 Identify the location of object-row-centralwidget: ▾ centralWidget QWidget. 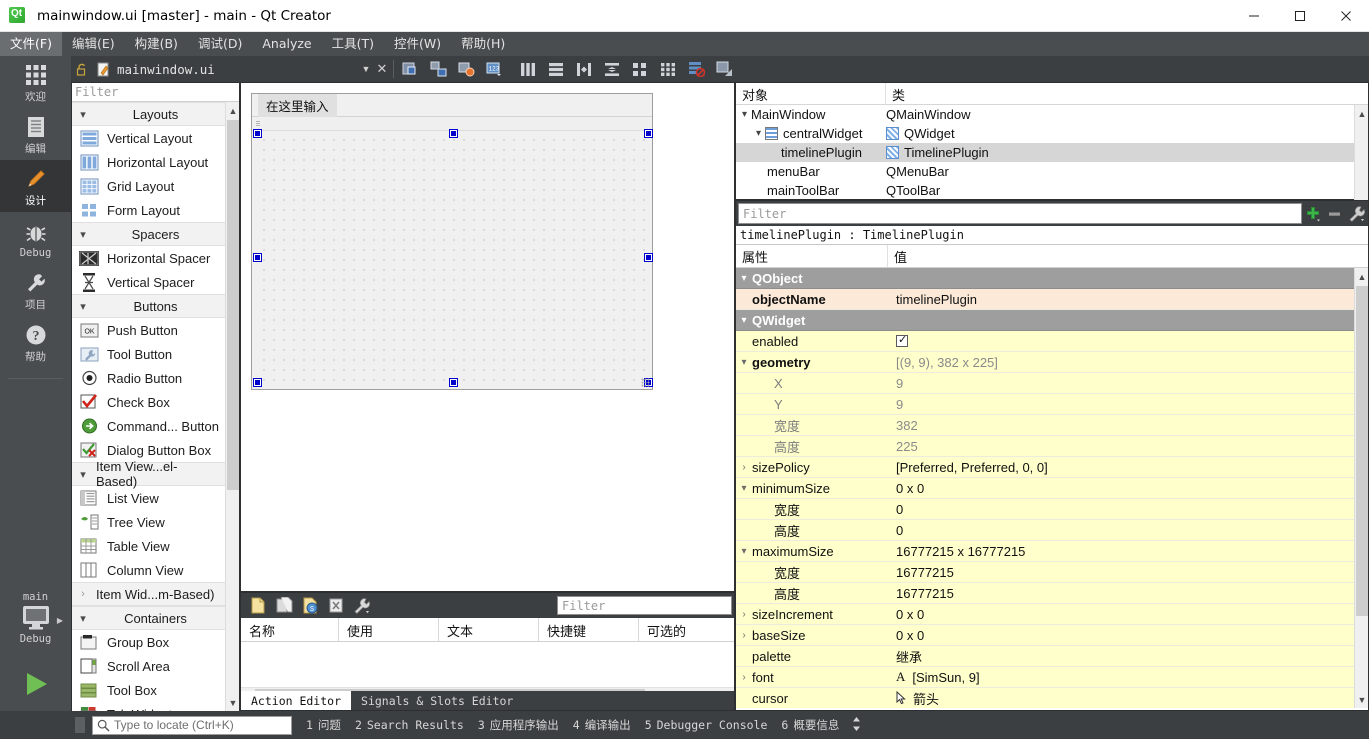
(1052, 133).